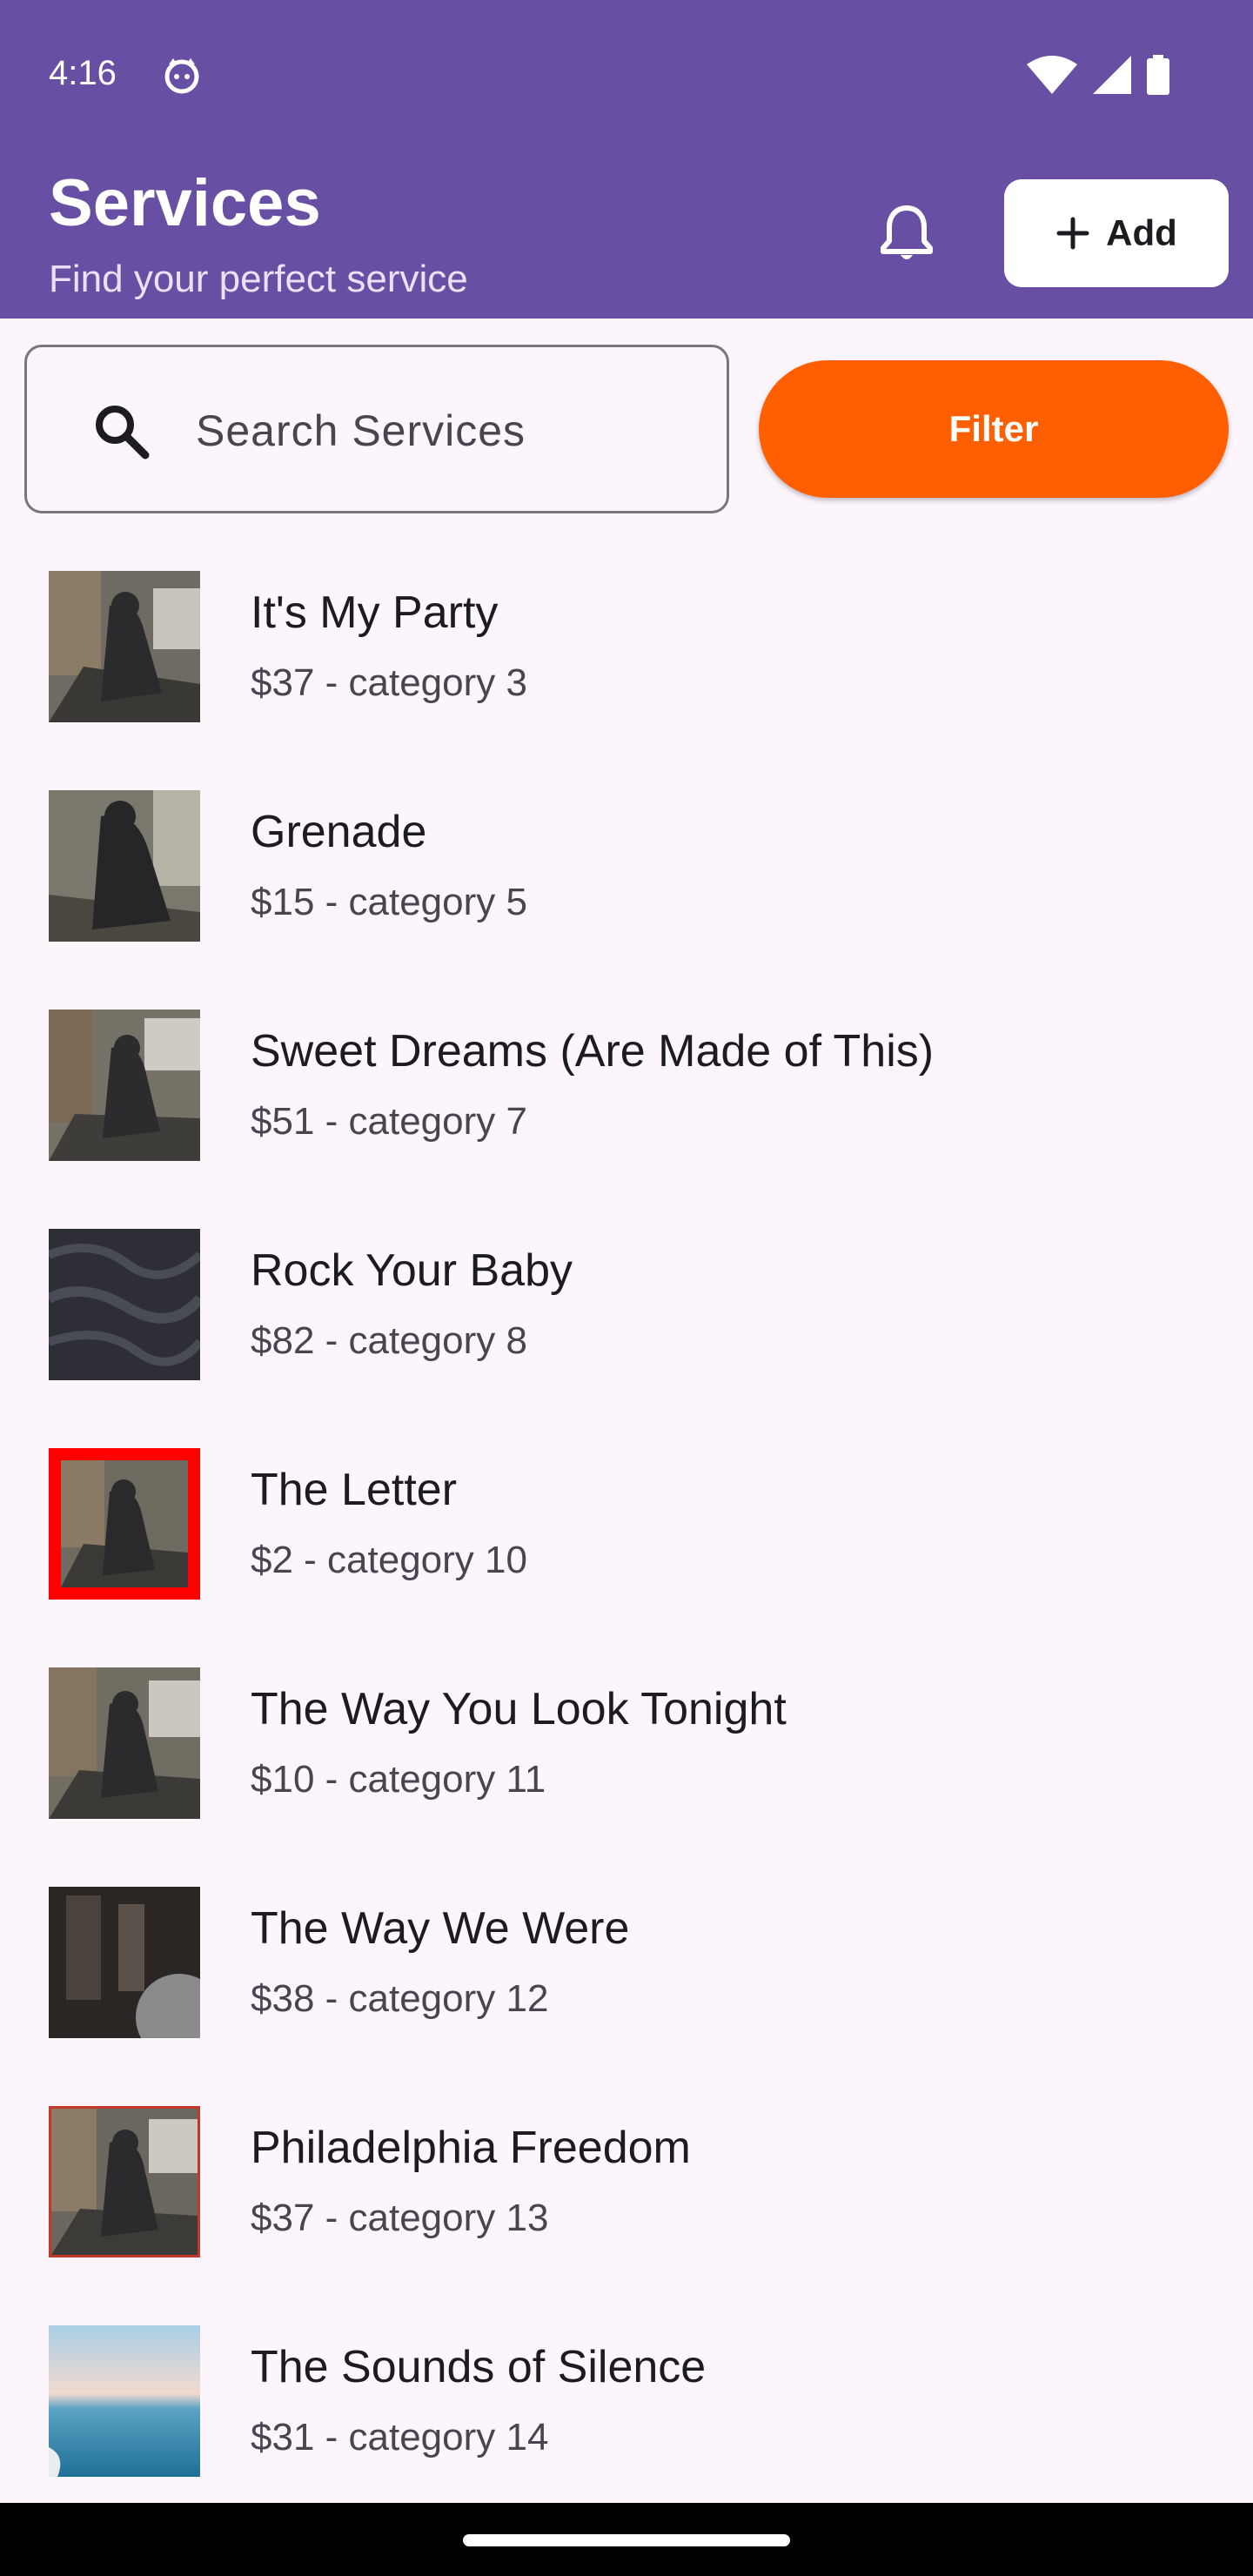  What do you see at coordinates (389, 1122) in the screenshot?
I see `service-subtitle: $51 - category 7` at bounding box center [389, 1122].